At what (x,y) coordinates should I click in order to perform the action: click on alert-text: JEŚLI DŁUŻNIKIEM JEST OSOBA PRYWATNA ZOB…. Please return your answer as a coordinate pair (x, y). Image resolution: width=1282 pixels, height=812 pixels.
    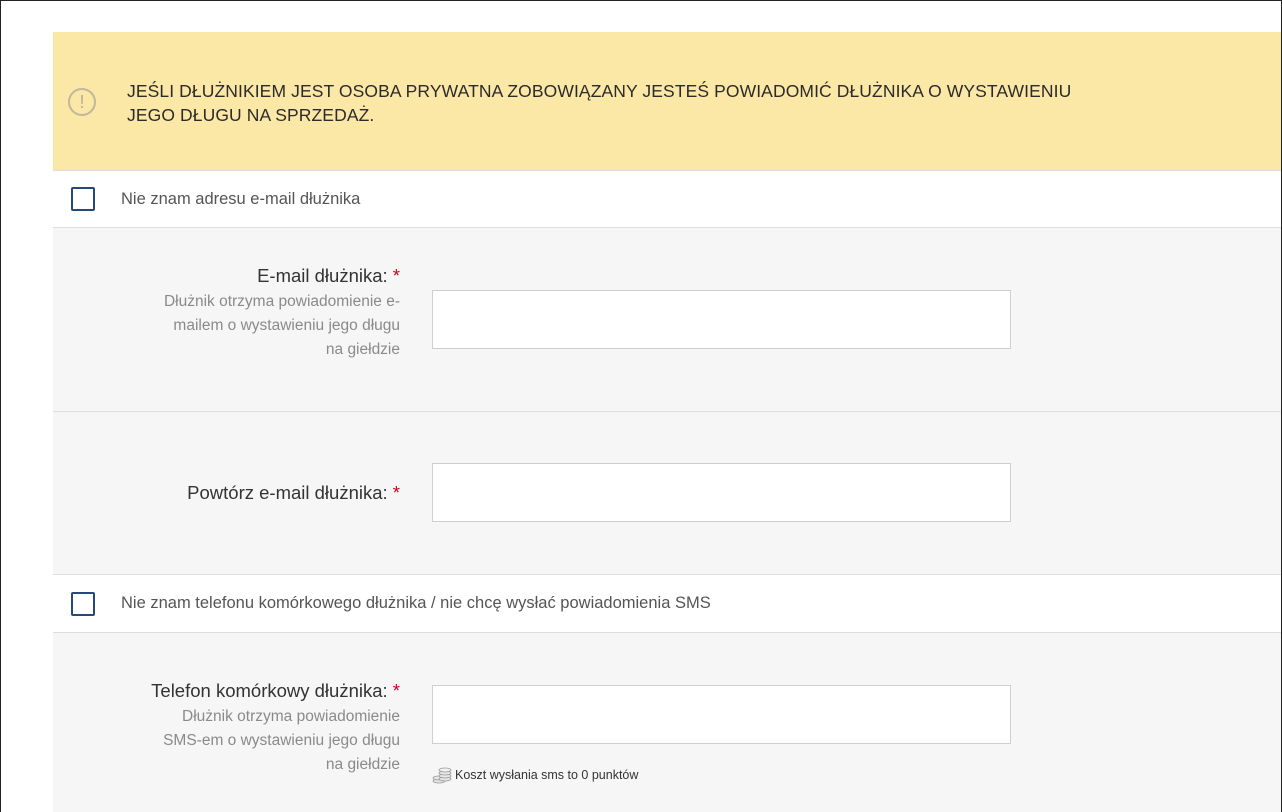
    Looking at the image, I should click on (599, 103).